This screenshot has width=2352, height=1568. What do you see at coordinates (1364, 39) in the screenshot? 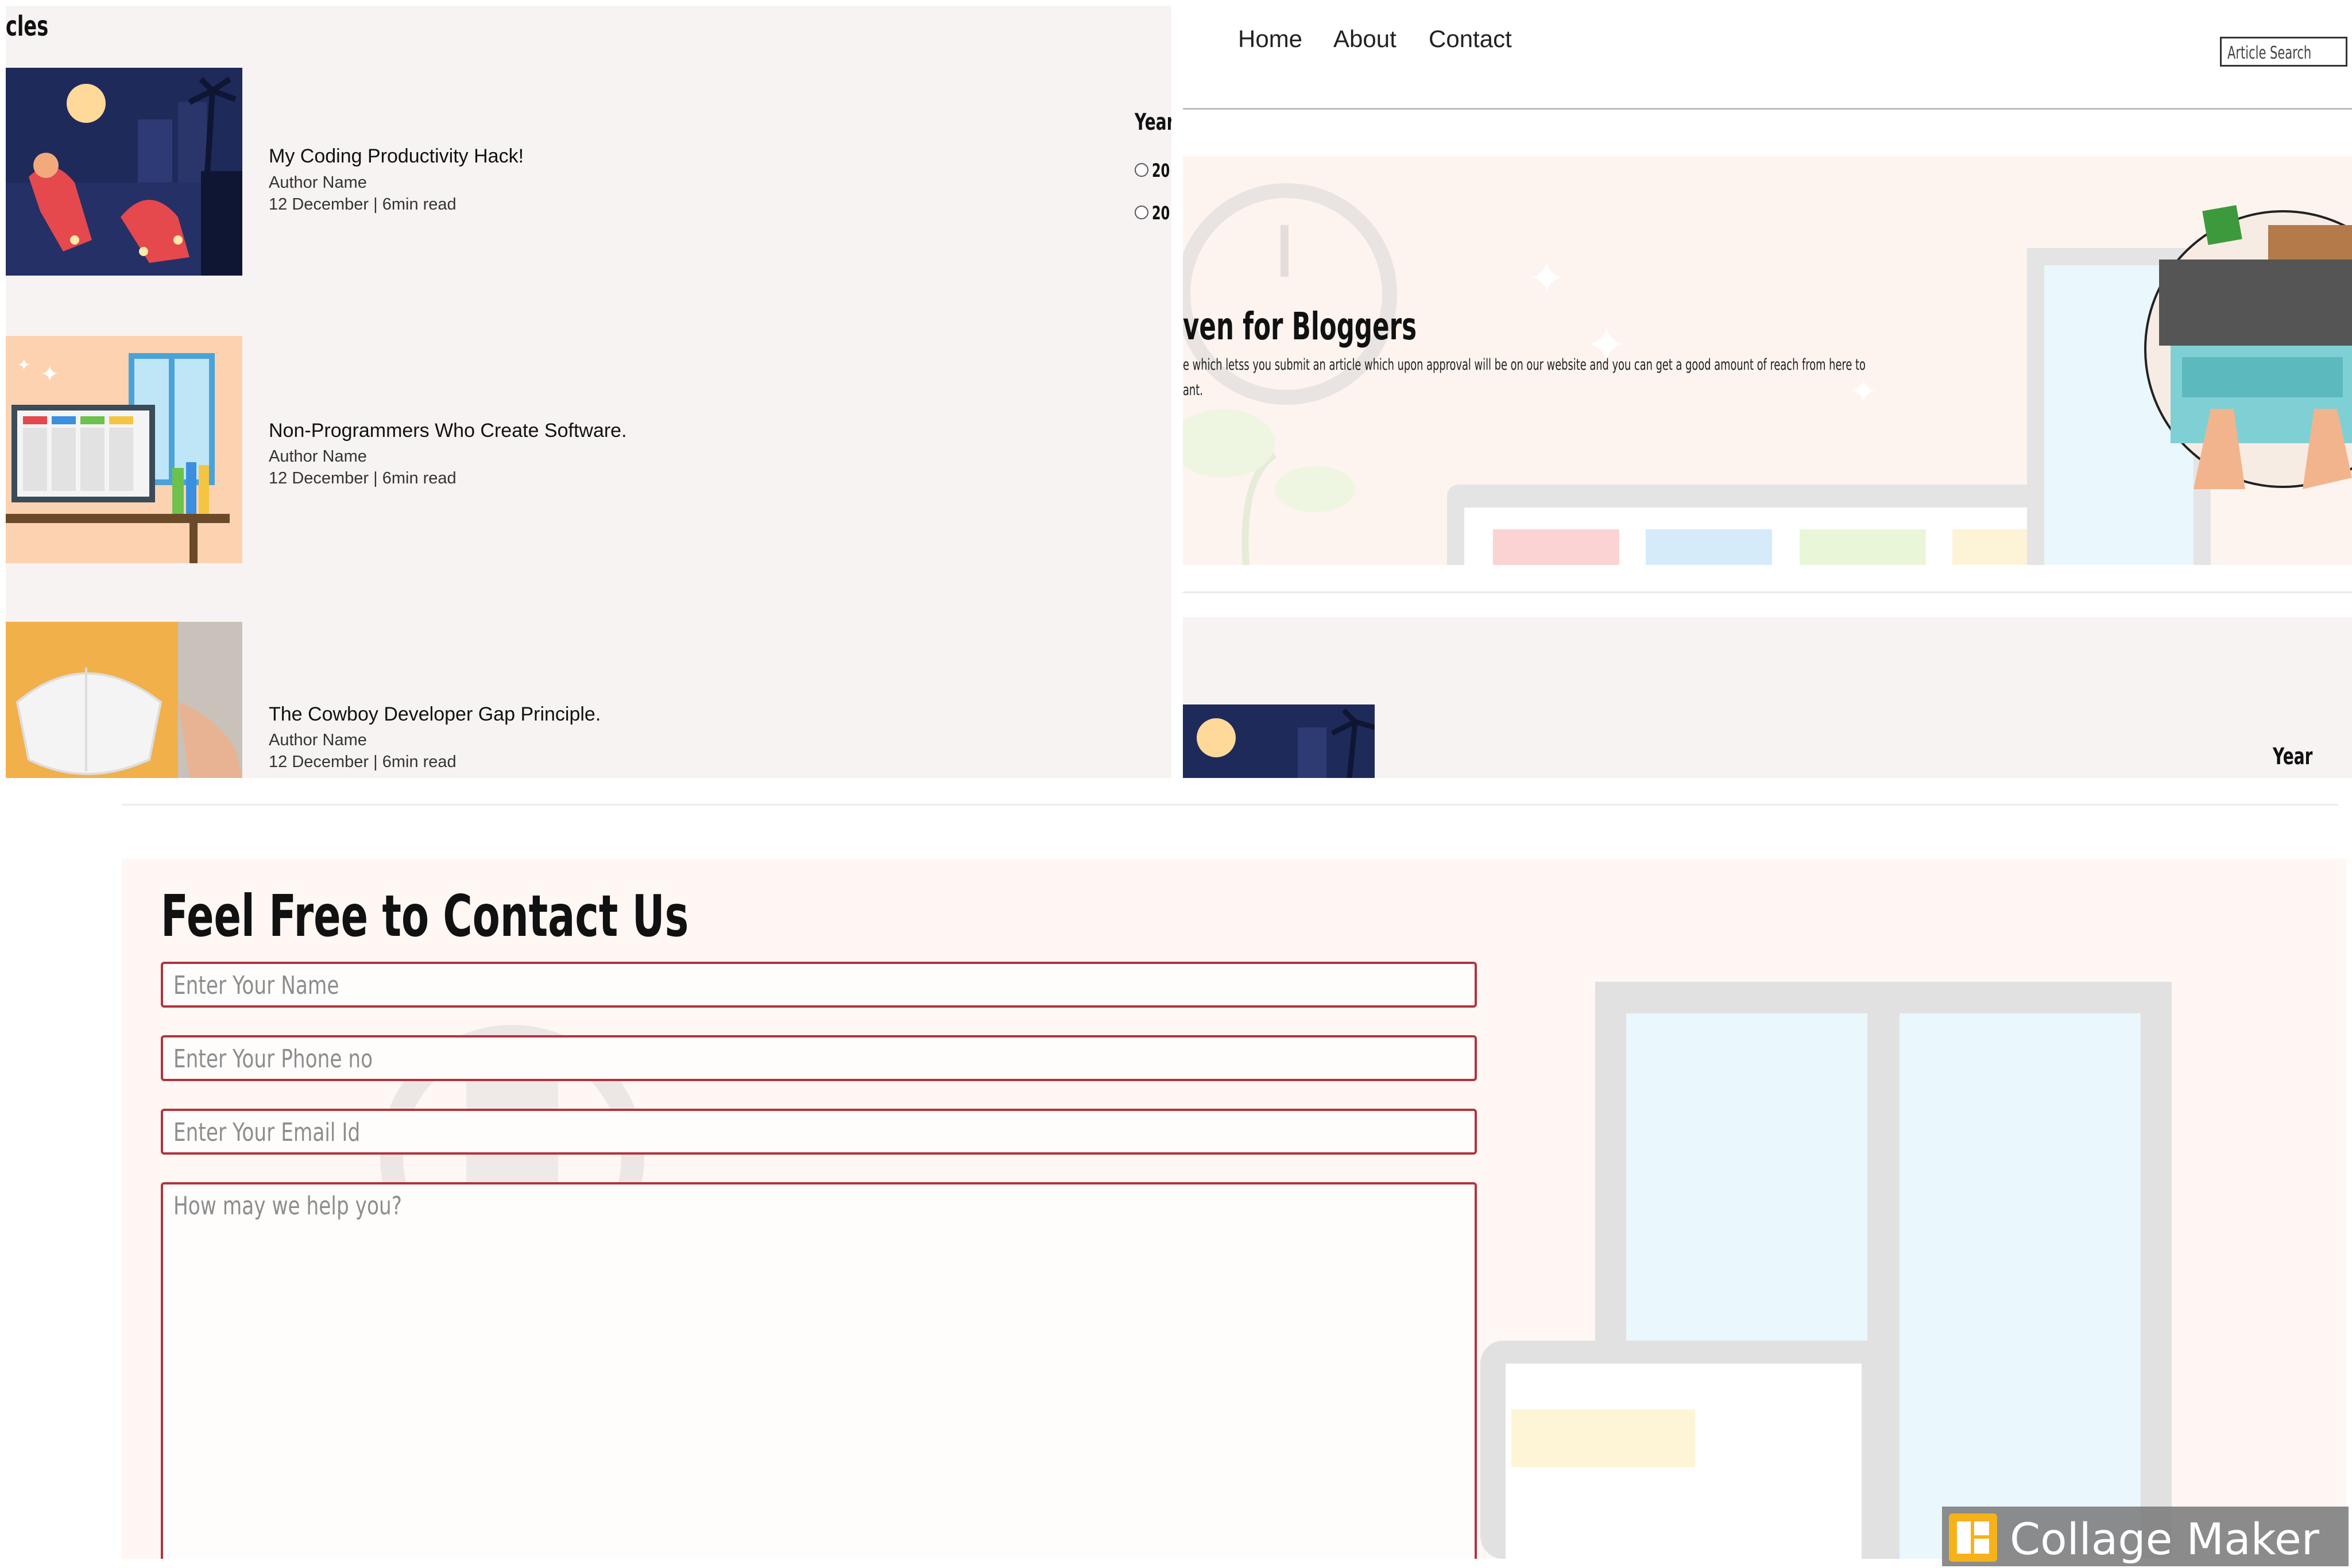
I see `nav-about-link: About` at bounding box center [1364, 39].